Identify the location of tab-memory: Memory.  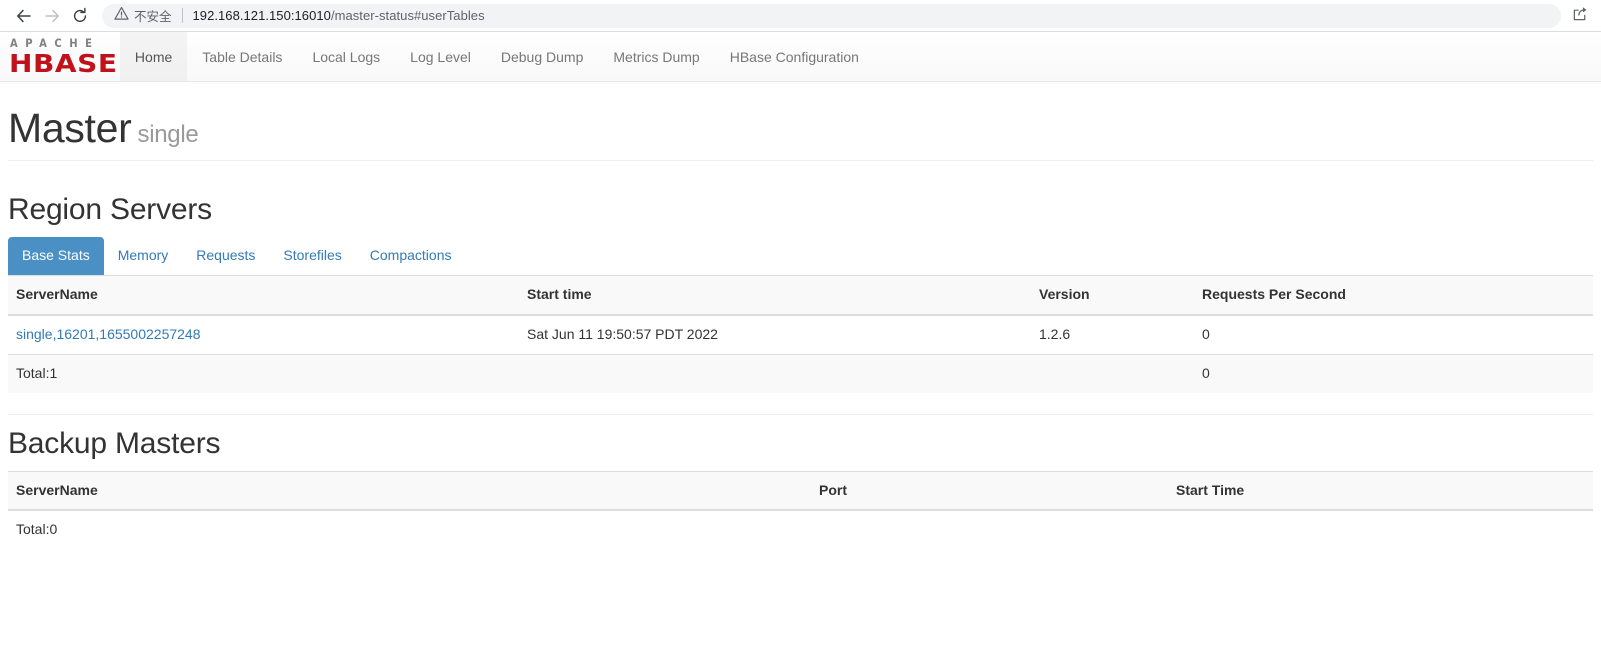
(143, 256).